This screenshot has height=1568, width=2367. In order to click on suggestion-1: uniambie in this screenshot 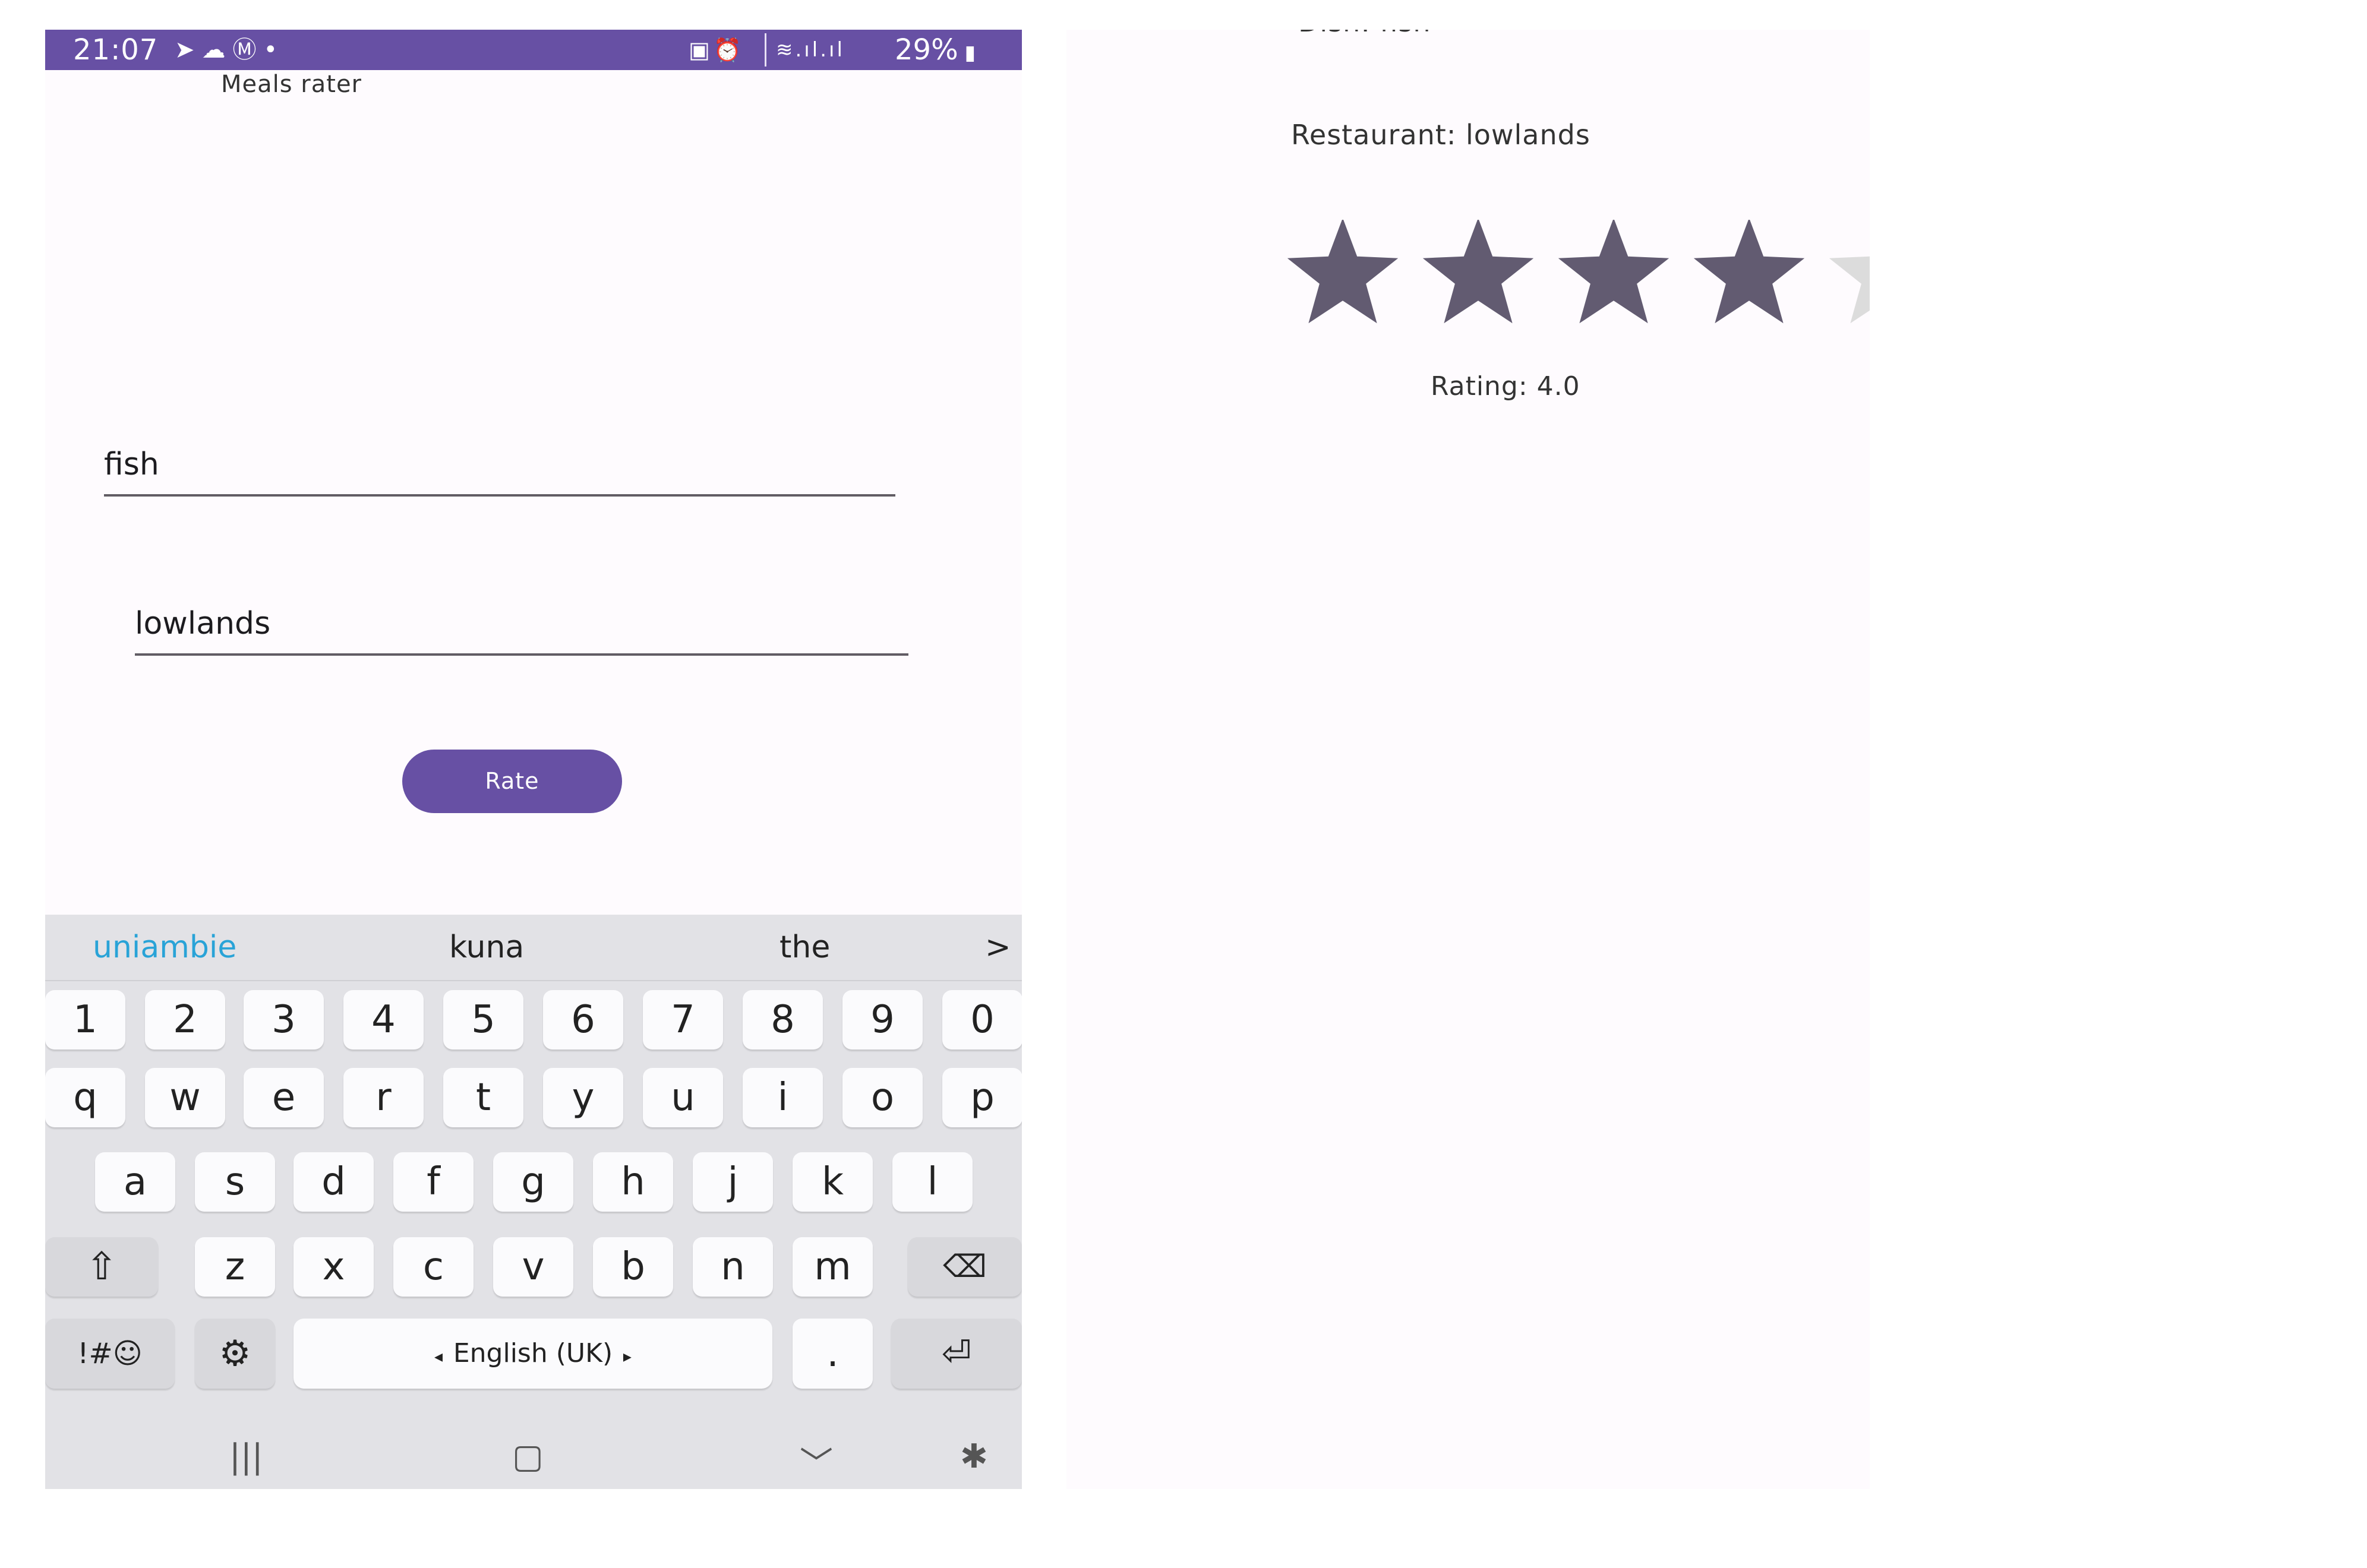, I will do `click(164, 947)`.